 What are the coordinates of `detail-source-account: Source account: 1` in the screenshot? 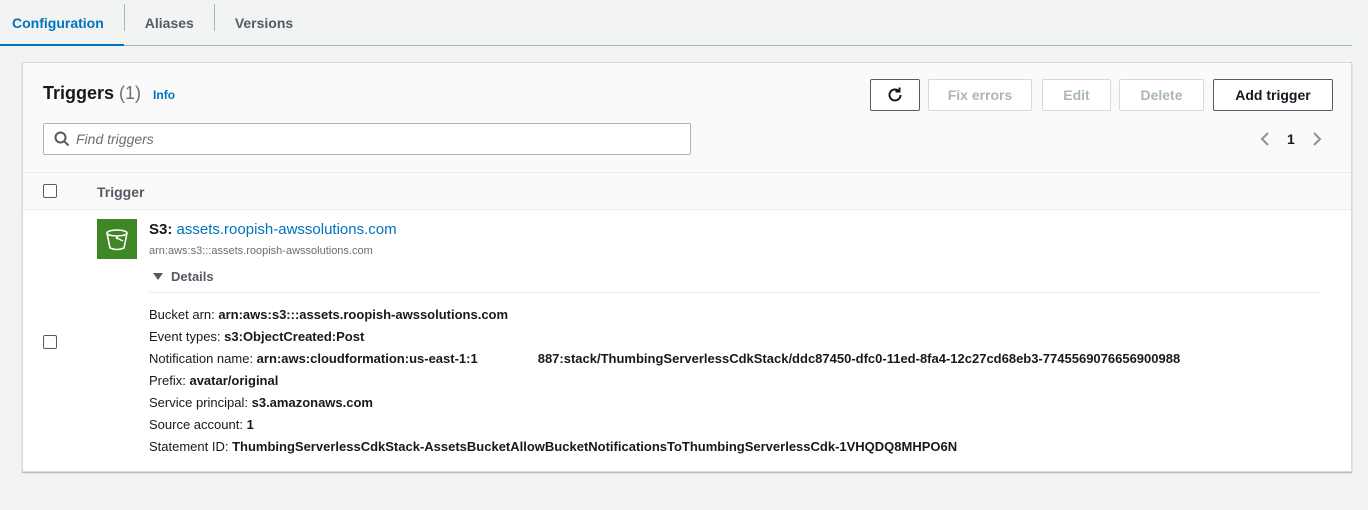 It's located at (664, 425).